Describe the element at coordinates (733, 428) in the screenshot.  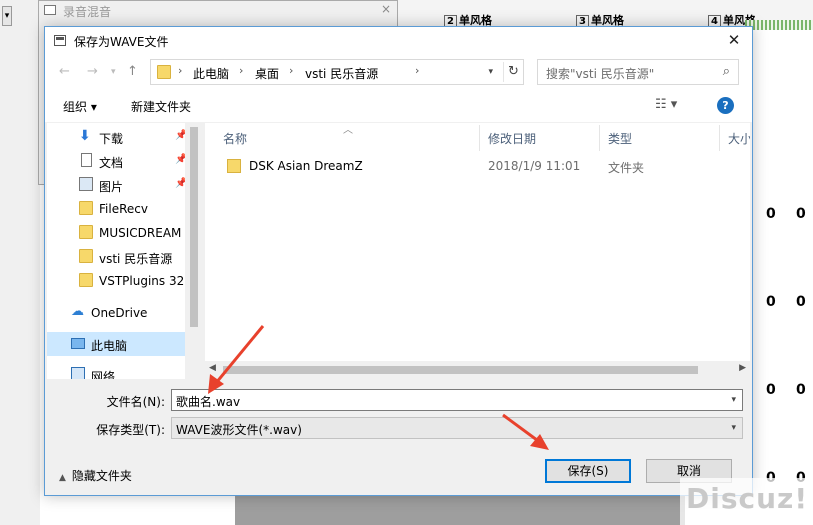
I see `filetype-dropdown-icon: ▾` at that location.